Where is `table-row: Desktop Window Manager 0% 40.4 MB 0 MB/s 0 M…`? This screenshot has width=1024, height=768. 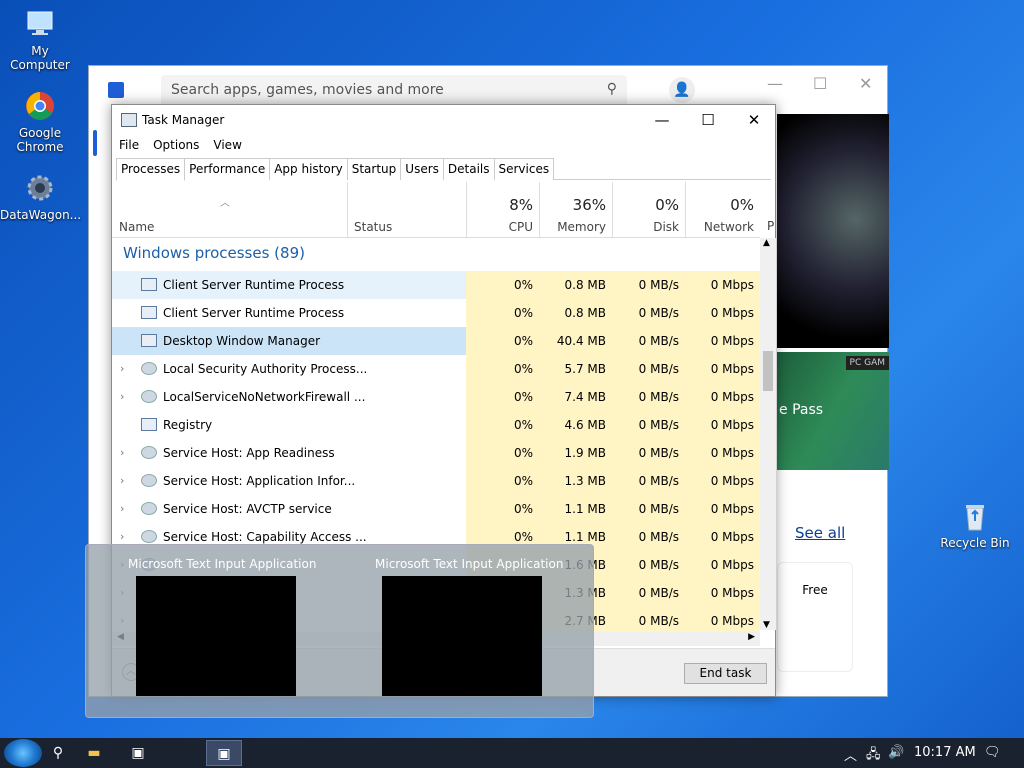 table-row: Desktop Window Manager 0% 40.4 MB 0 MB/s 0 M… is located at coordinates (436, 341).